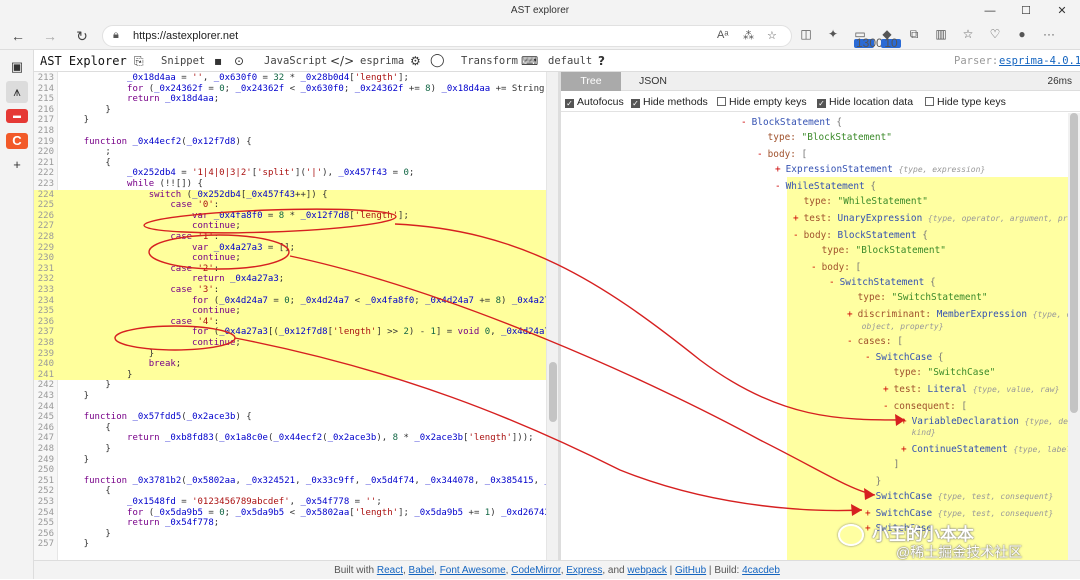  I want to click on tree-node: +kind}, so click(918, 433).